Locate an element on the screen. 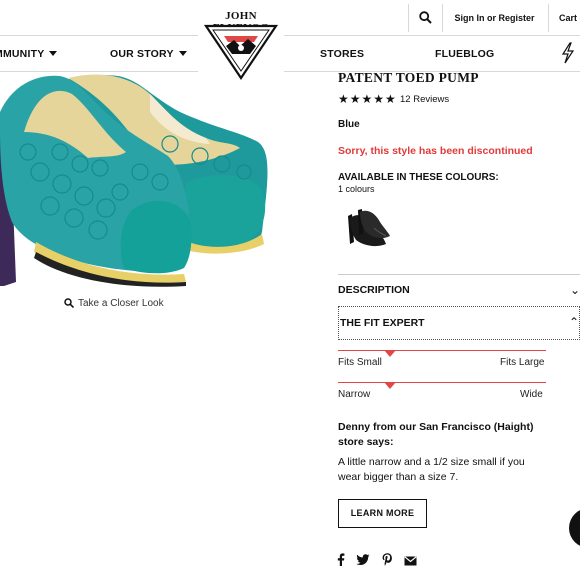  pinterest-icon is located at coordinates (387, 562).